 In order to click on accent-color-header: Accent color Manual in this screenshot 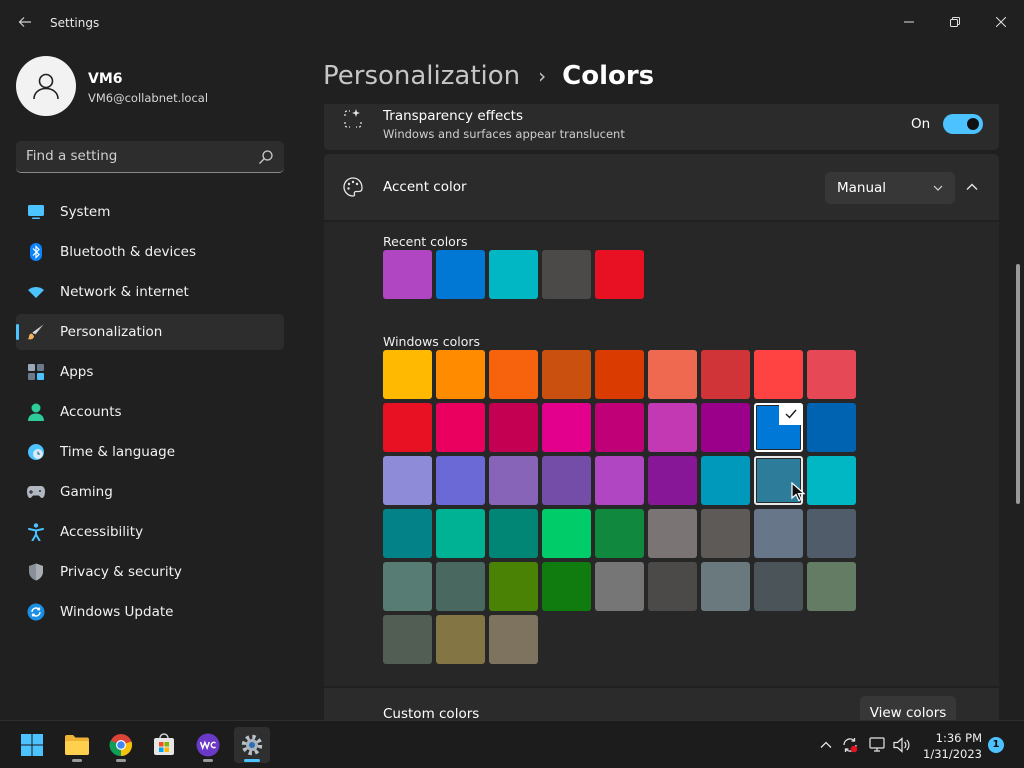, I will do `click(661, 187)`.